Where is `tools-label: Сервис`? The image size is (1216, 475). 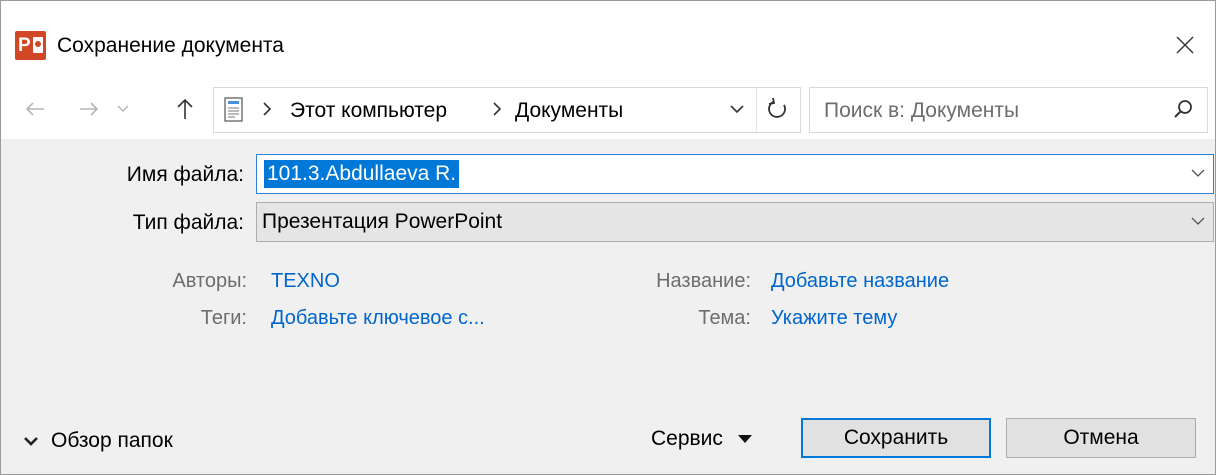
tools-label: Сервис is located at coordinates (687, 438).